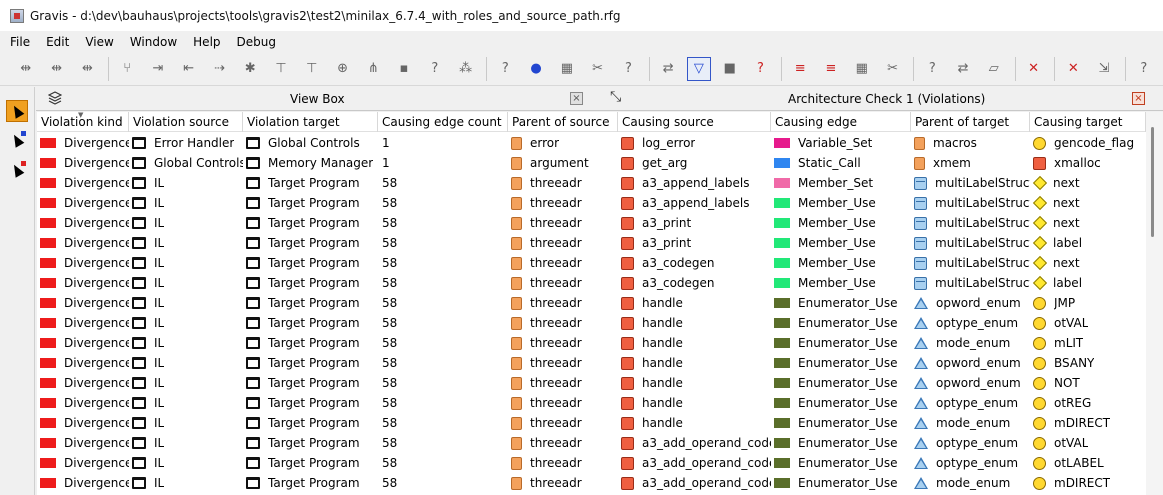 The height and width of the screenshot is (495, 1163). Describe the element at coordinates (48, 483) in the screenshot. I see `divergence-icon` at that location.